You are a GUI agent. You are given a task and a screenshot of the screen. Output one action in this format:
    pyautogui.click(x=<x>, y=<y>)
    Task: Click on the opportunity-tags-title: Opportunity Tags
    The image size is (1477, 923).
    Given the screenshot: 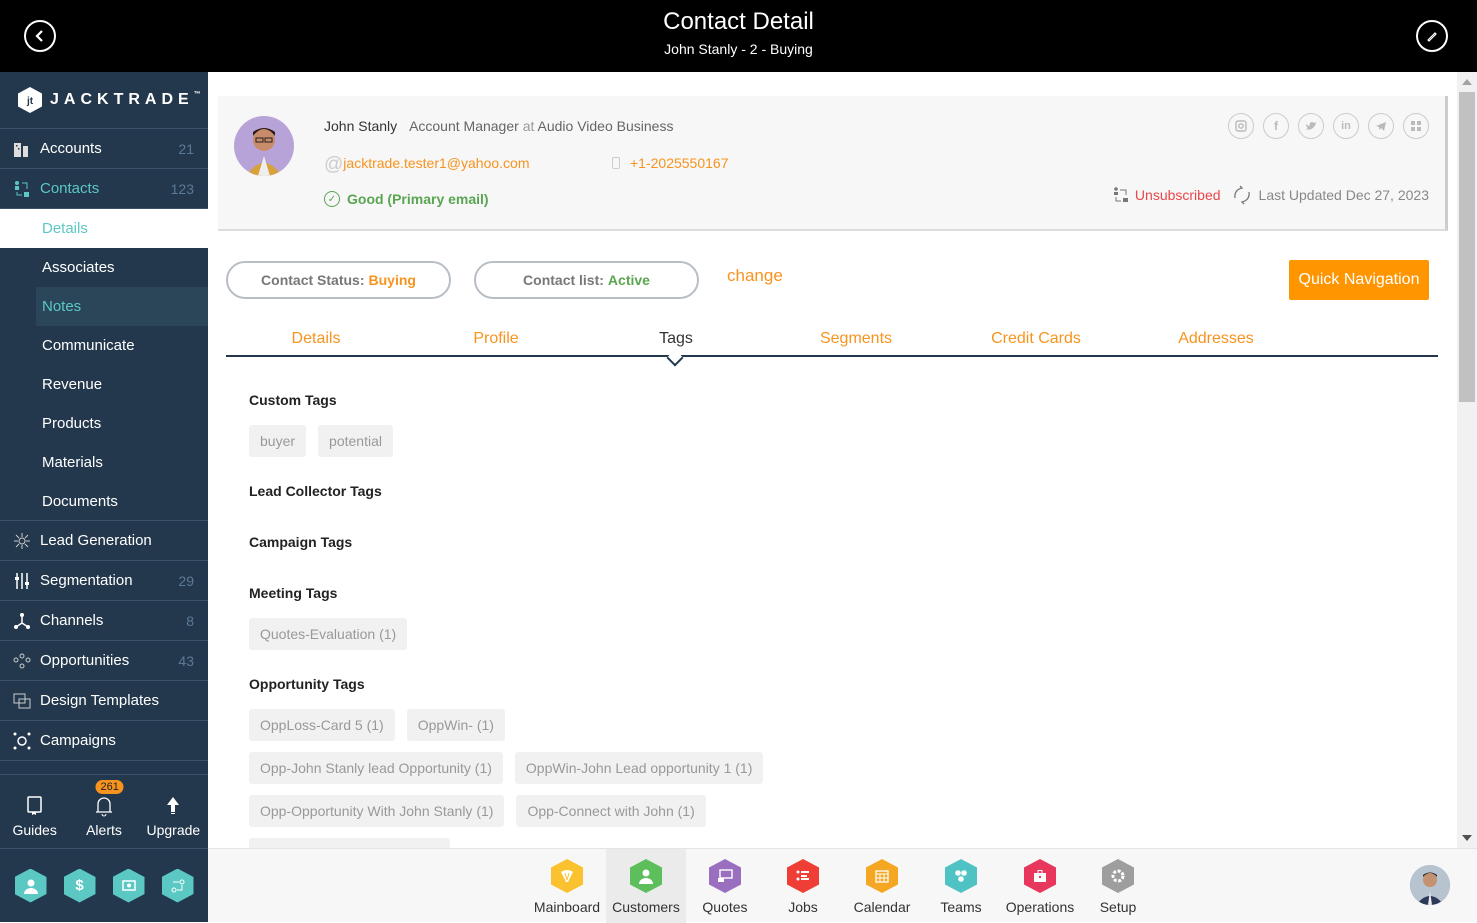 What is the action you would take?
    pyautogui.click(x=307, y=684)
    